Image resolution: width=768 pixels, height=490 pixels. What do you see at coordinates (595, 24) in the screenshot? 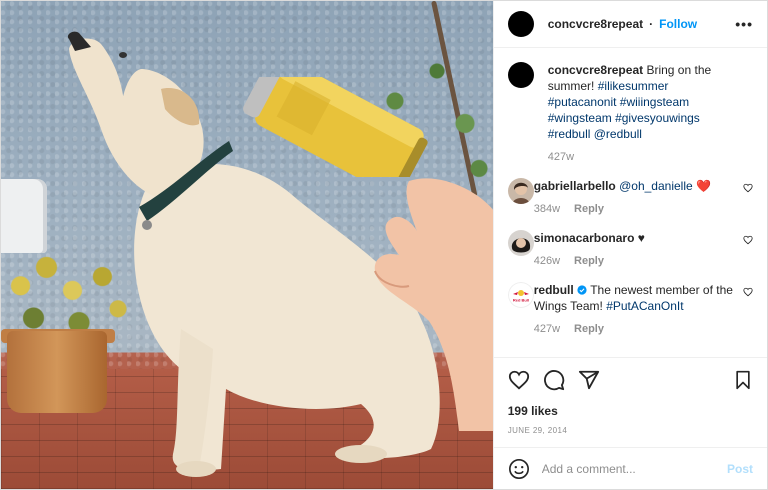
I see `author-username: concvcre8repeat` at bounding box center [595, 24].